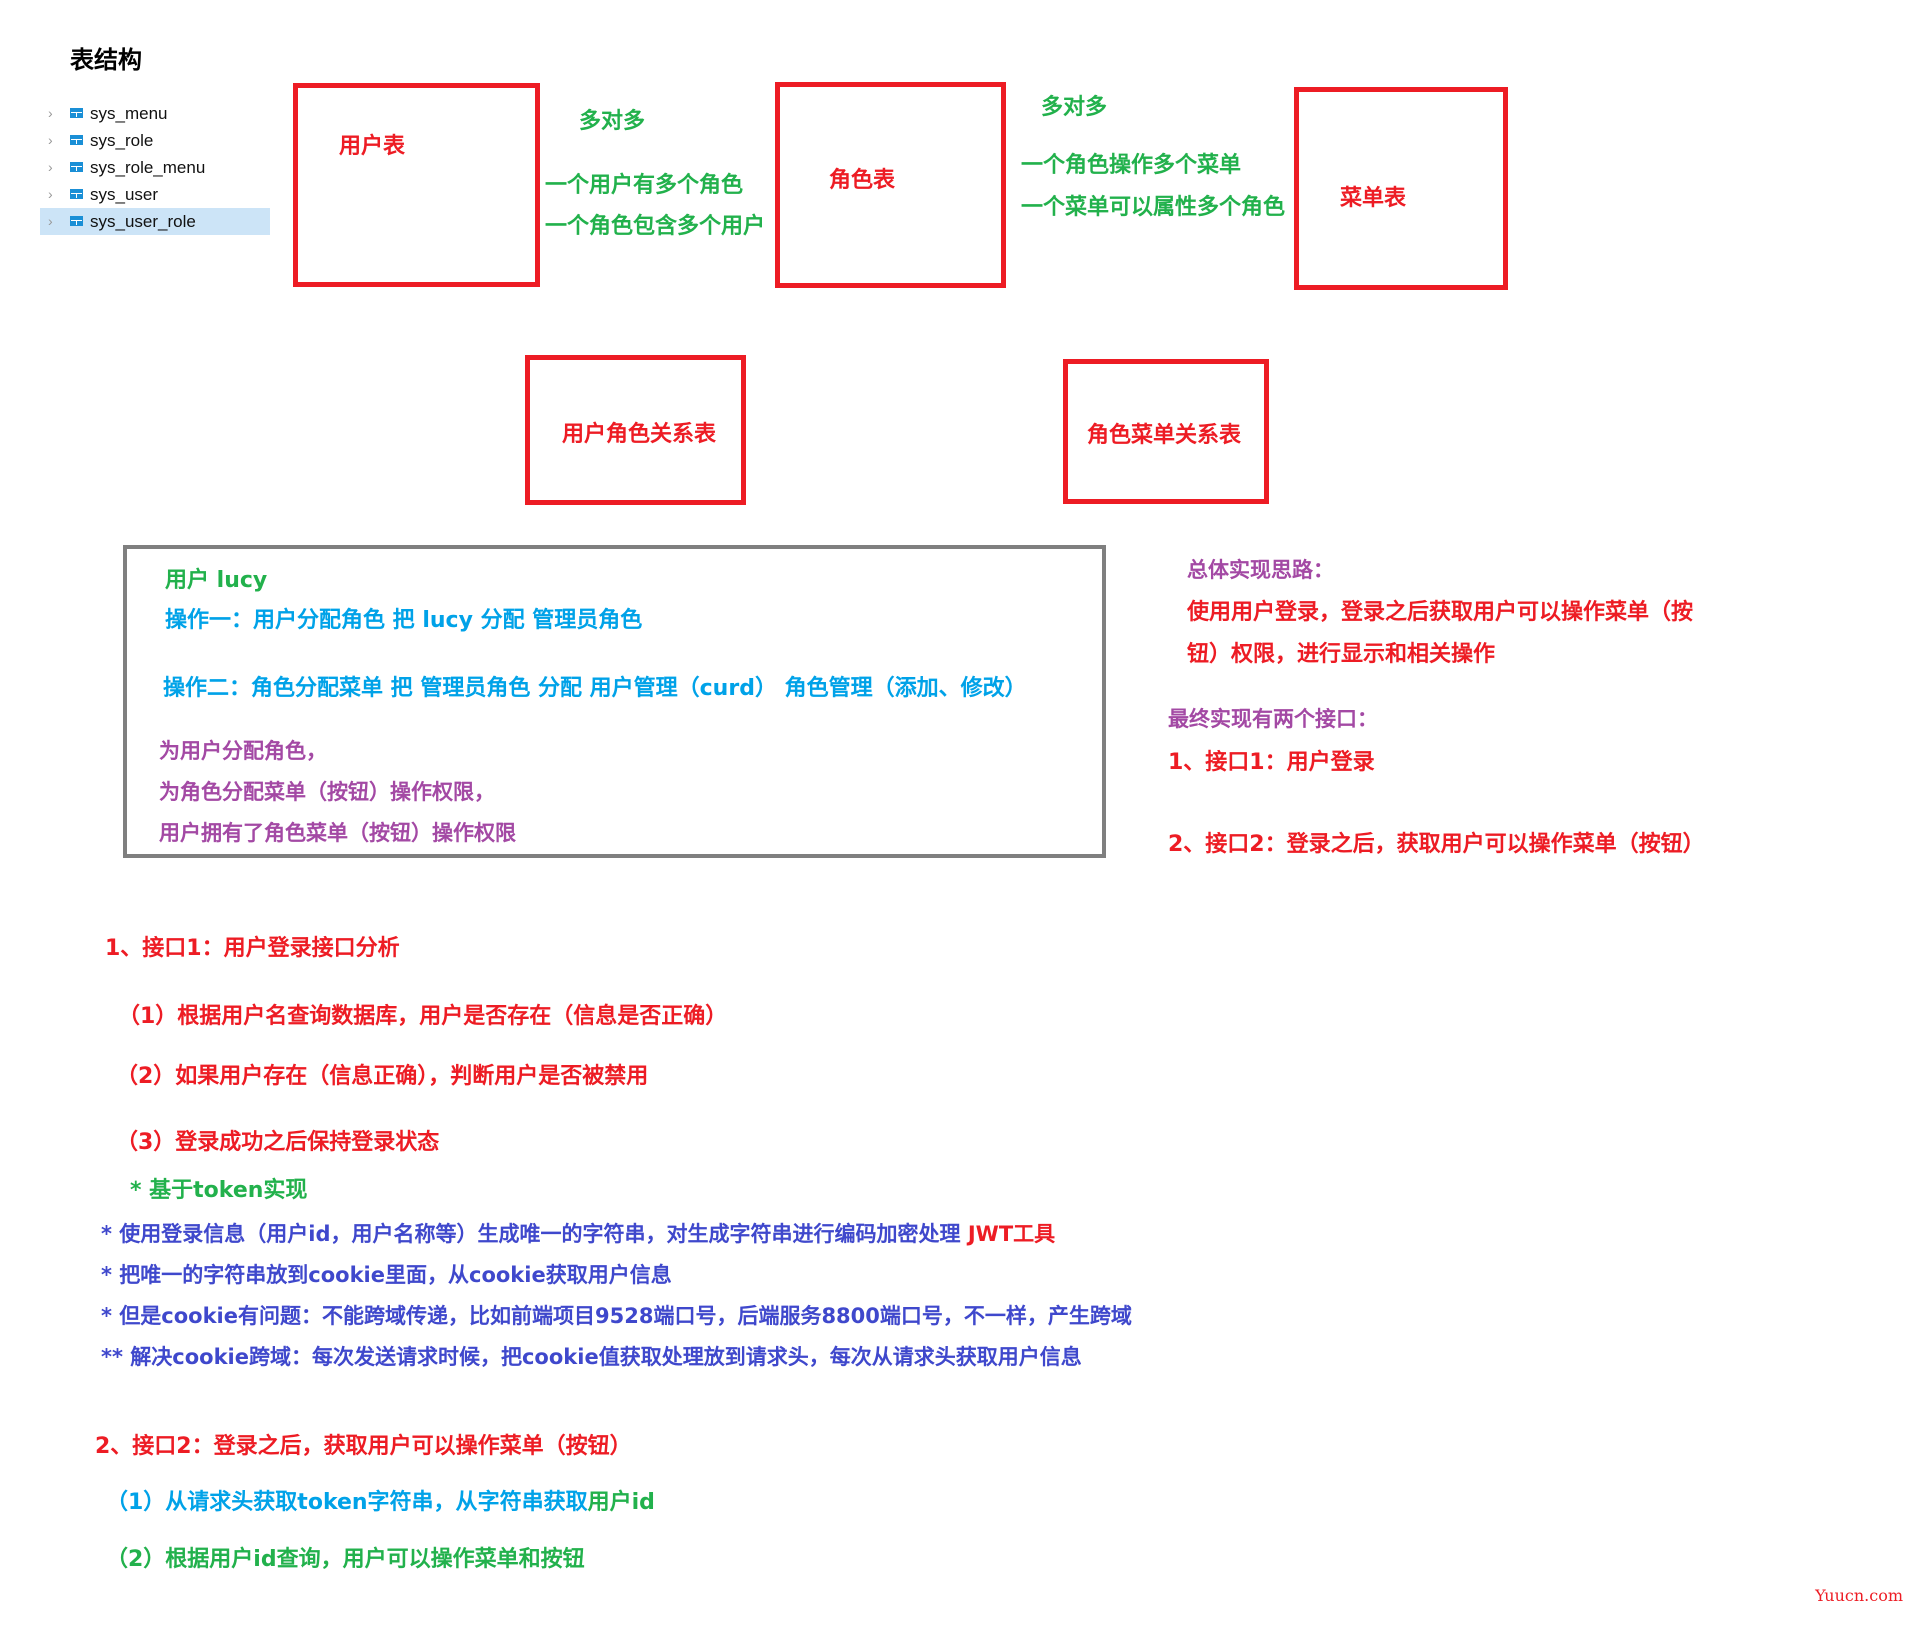 The height and width of the screenshot is (1649, 1913). Describe the element at coordinates (621, 1502) in the screenshot. I see `step1-userid: 用户id` at that location.